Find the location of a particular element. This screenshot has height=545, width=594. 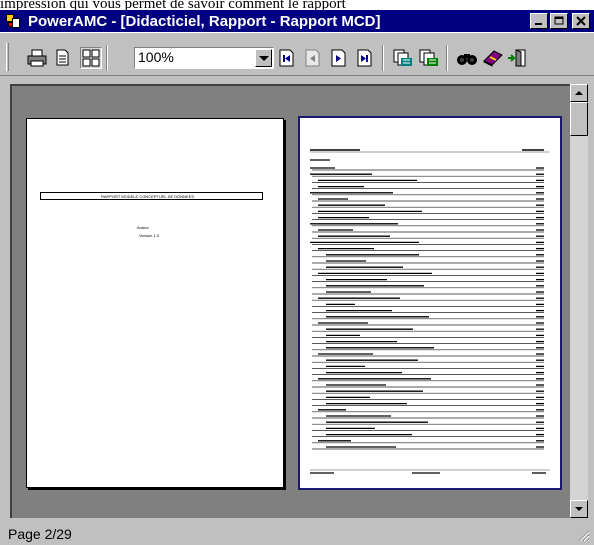

last-page-icon is located at coordinates (364, 58).